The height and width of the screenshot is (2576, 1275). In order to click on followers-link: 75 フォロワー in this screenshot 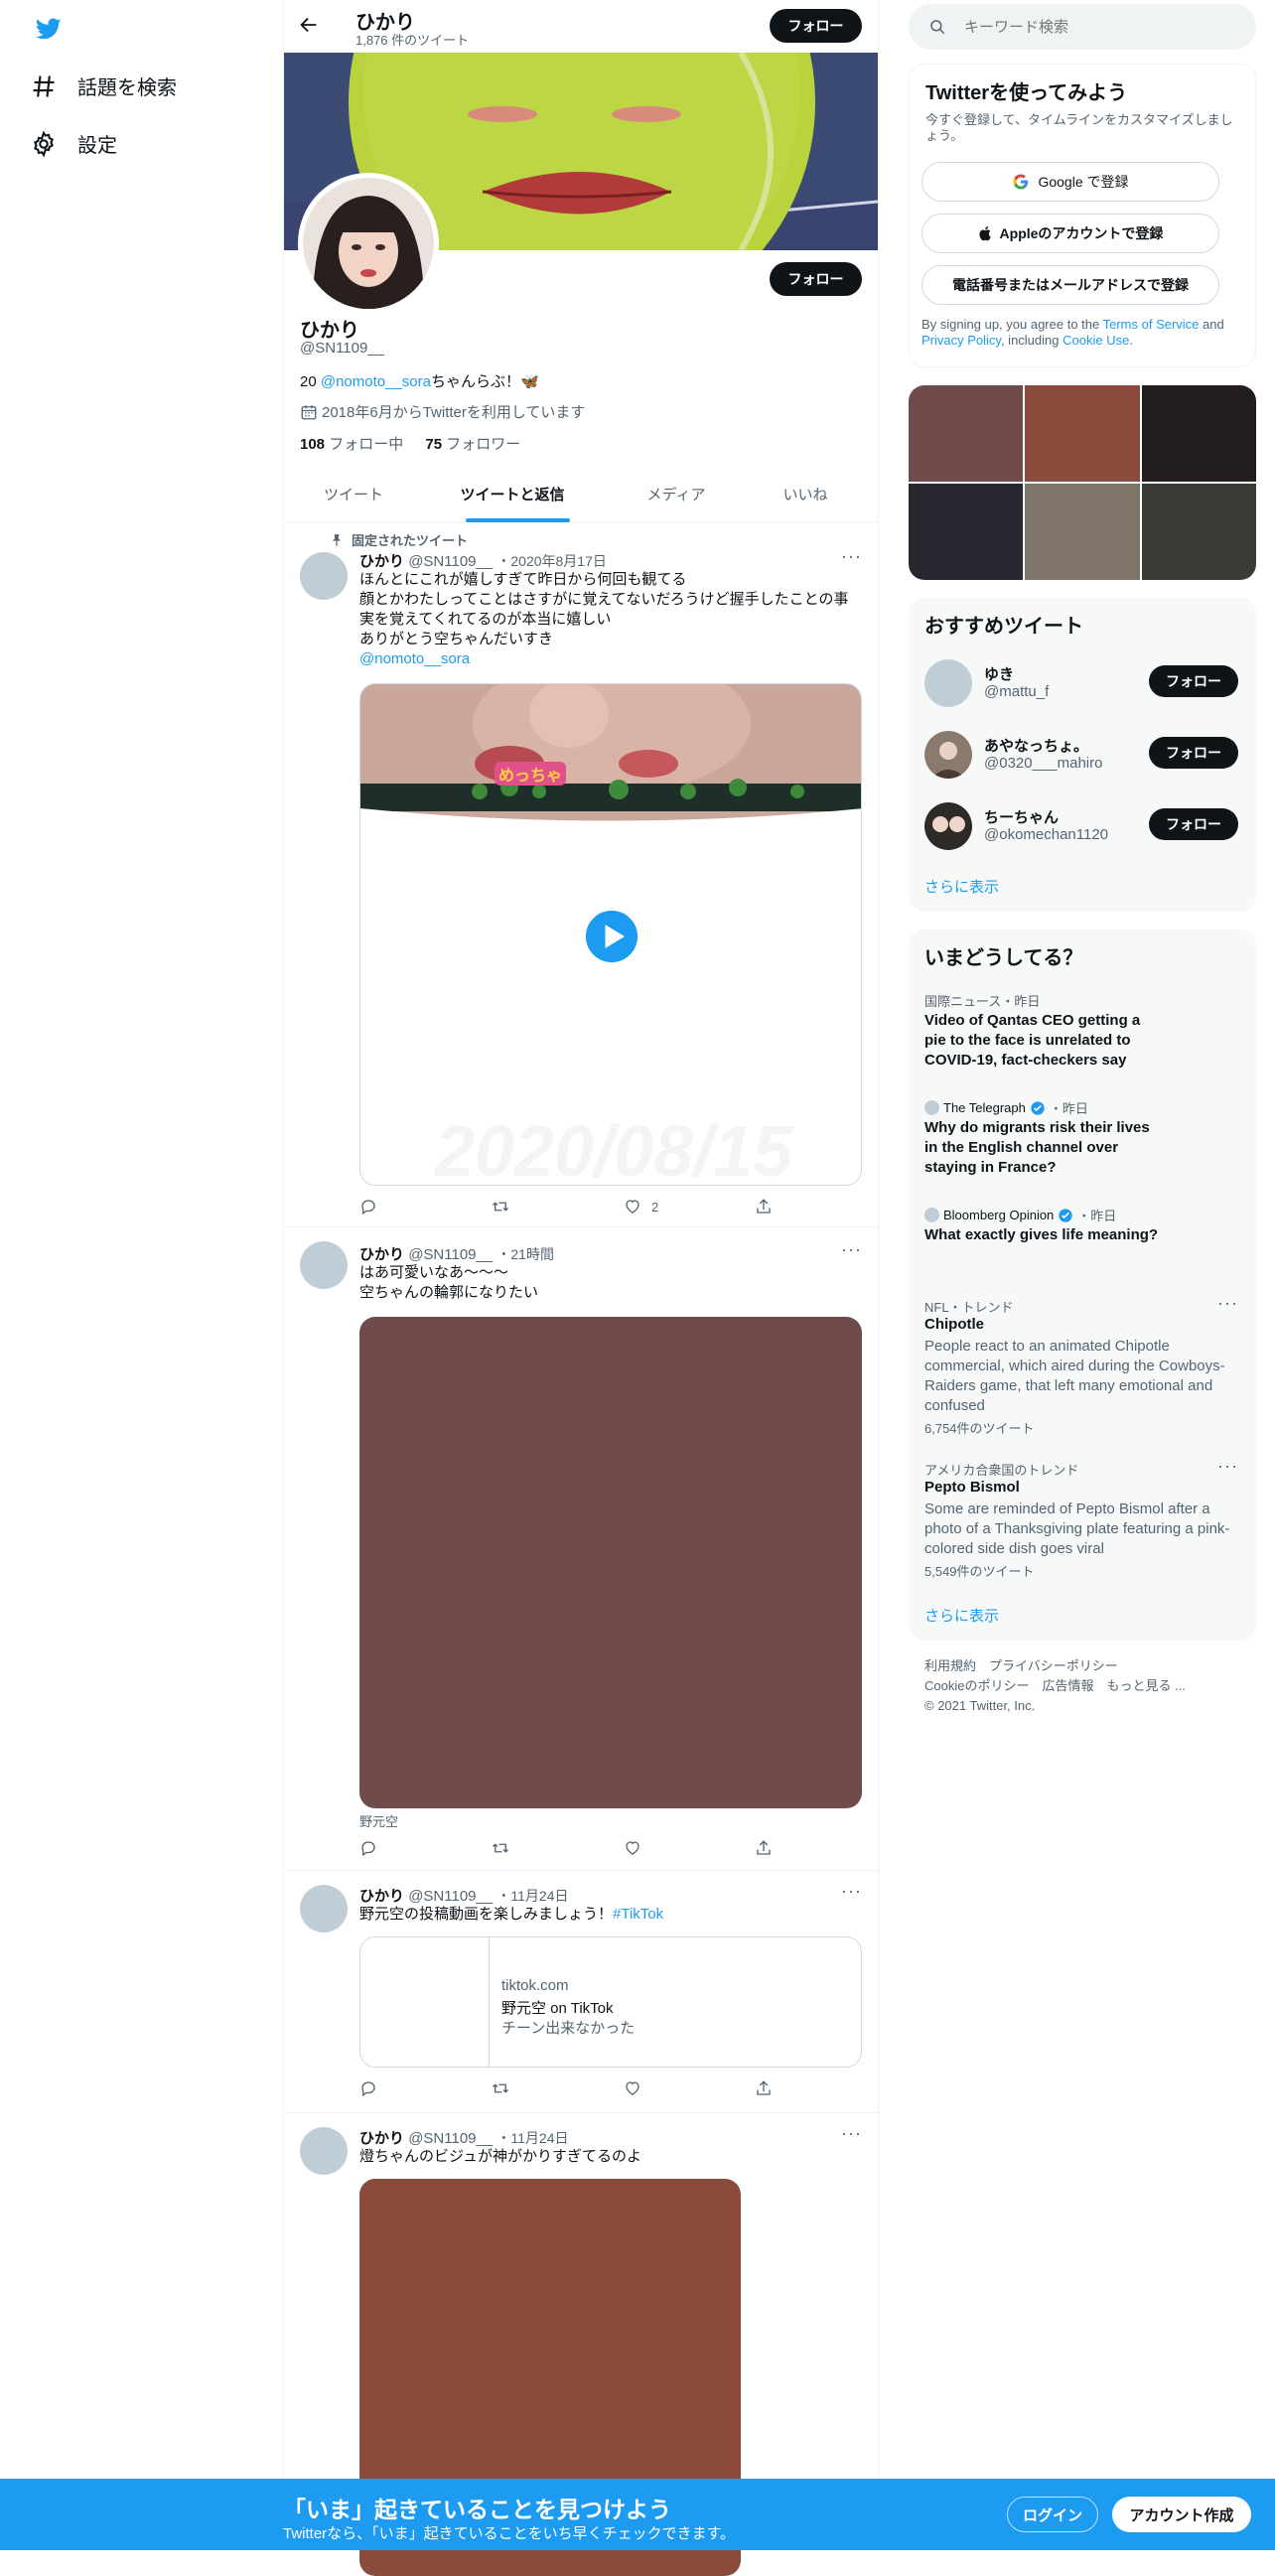, I will do `click(473, 445)`.